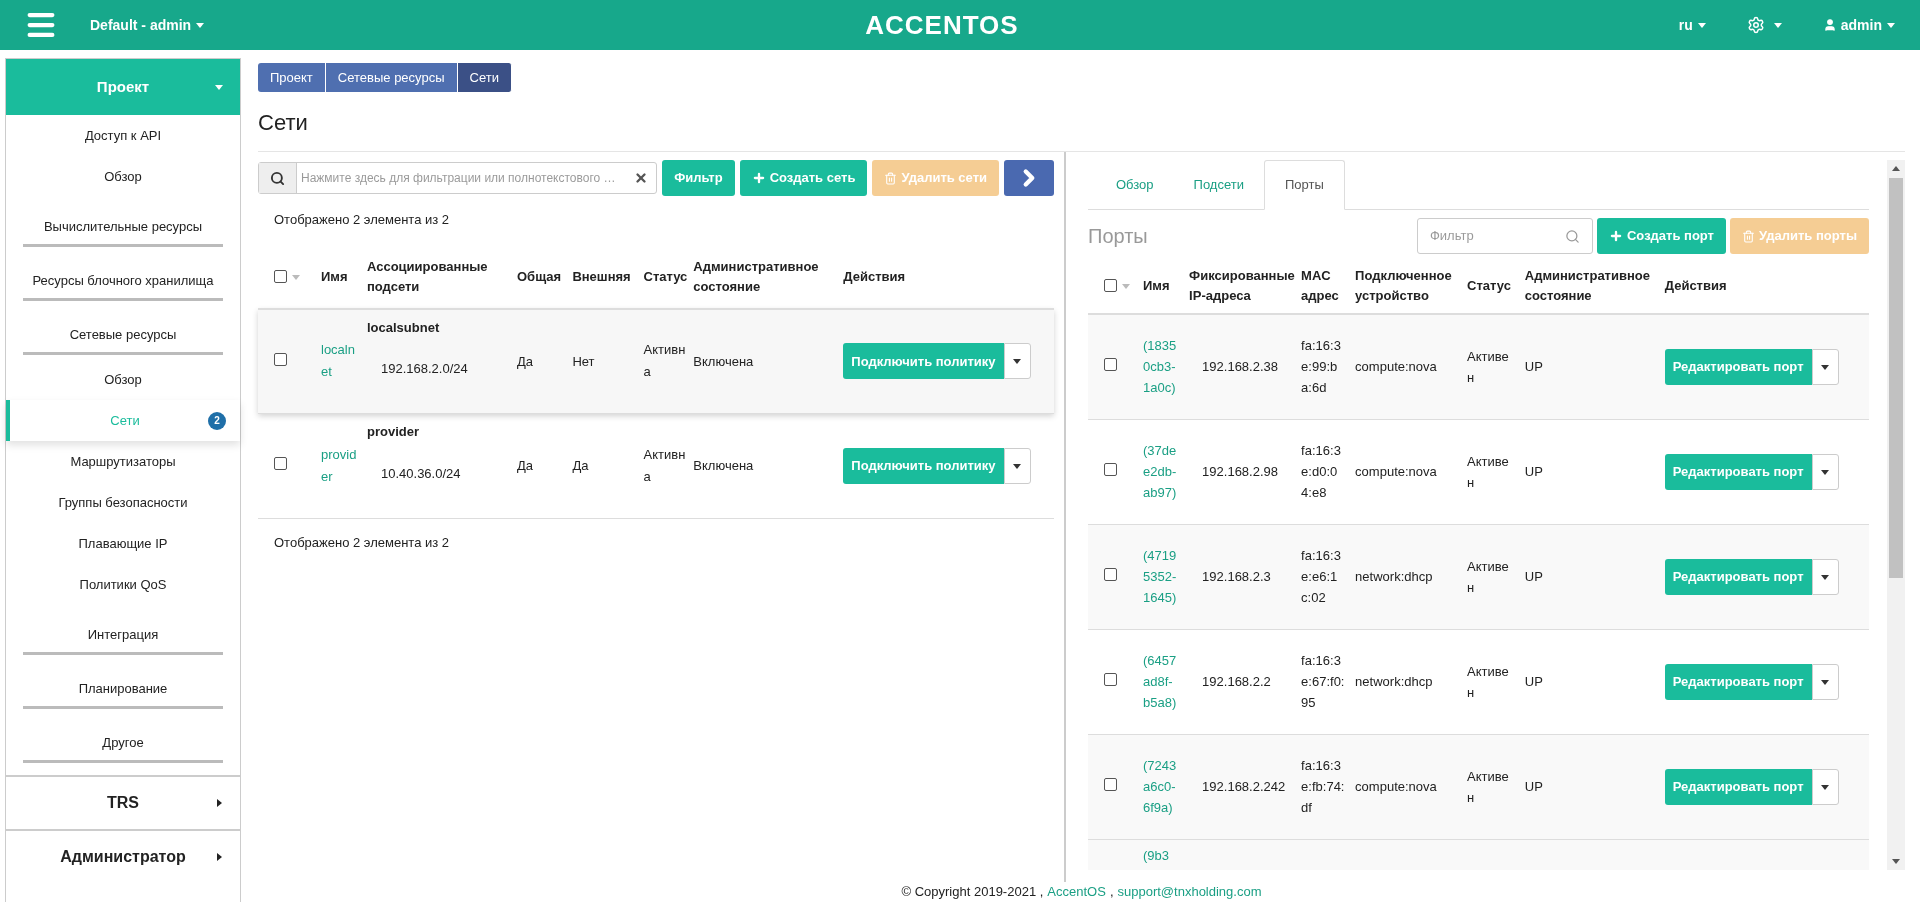 The height and width of the screenshot is (902, 1920). Describe the element at coordinates (1160, 576) in the screenshot. I see `port-link: (47195352-1645)` at that location.